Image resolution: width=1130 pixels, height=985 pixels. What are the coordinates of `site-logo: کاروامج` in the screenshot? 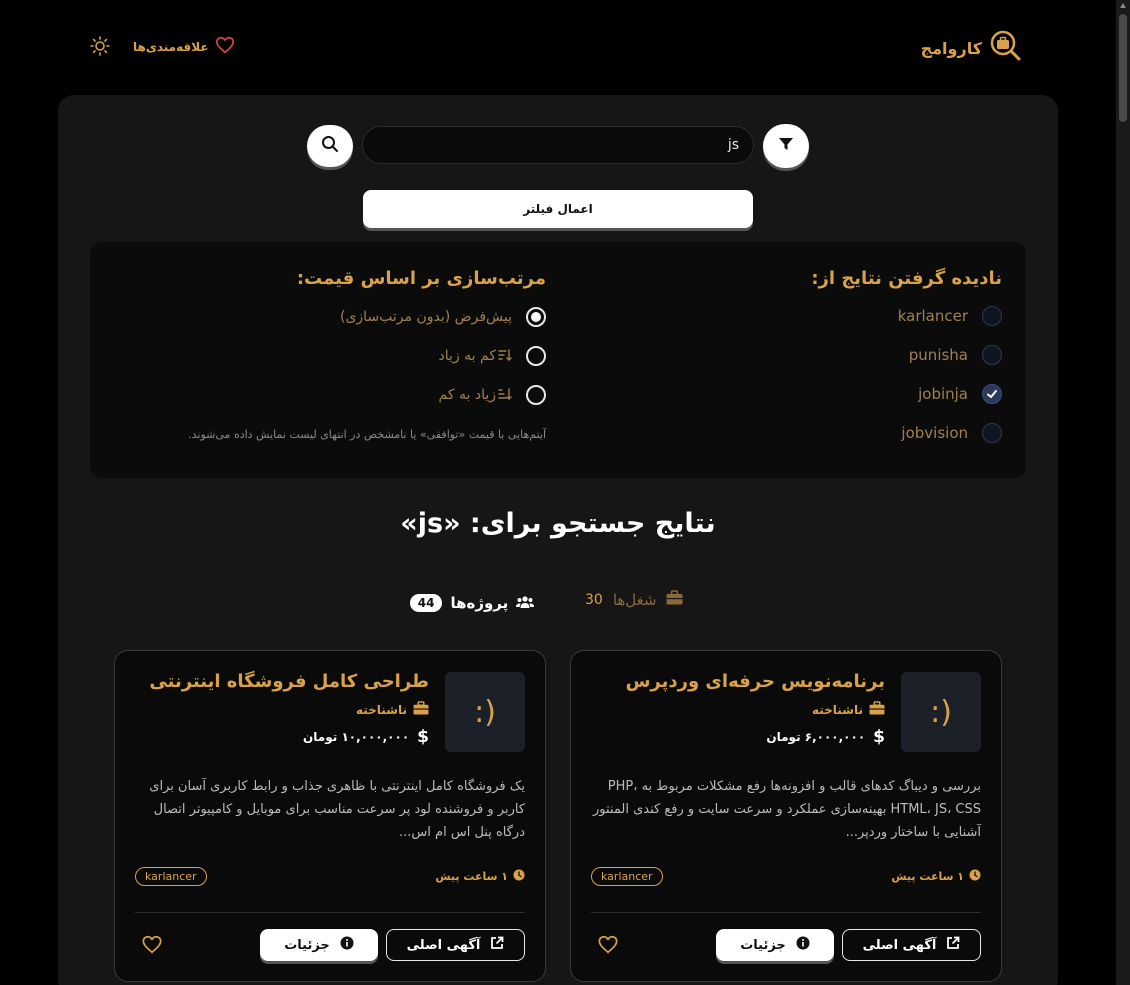 It's located at (971, 48).